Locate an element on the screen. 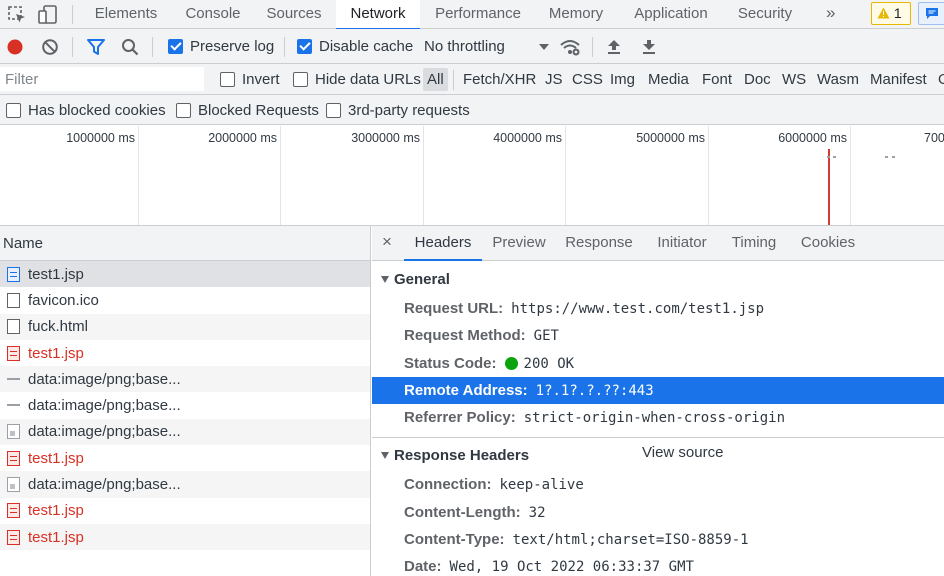  hide-data-urls-label: Hide data URLs is located at coordinates (368, 79).